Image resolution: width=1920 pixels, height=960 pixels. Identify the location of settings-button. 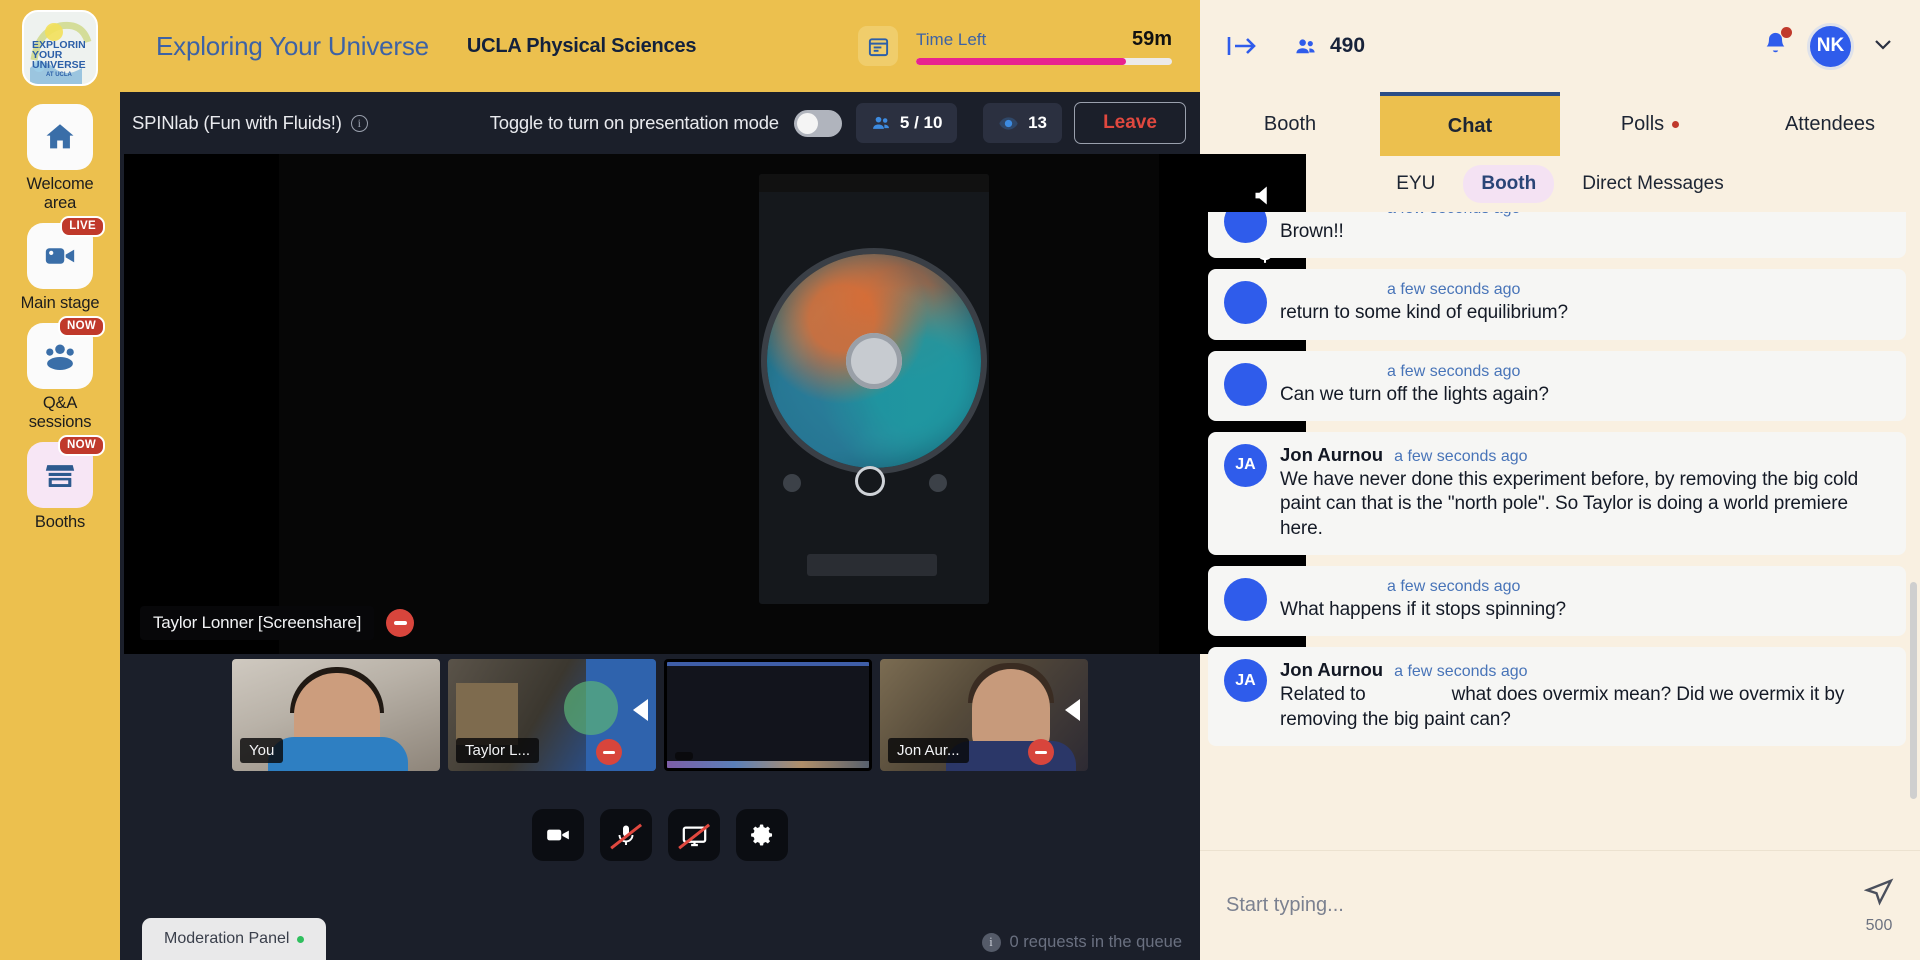
(762, 835).